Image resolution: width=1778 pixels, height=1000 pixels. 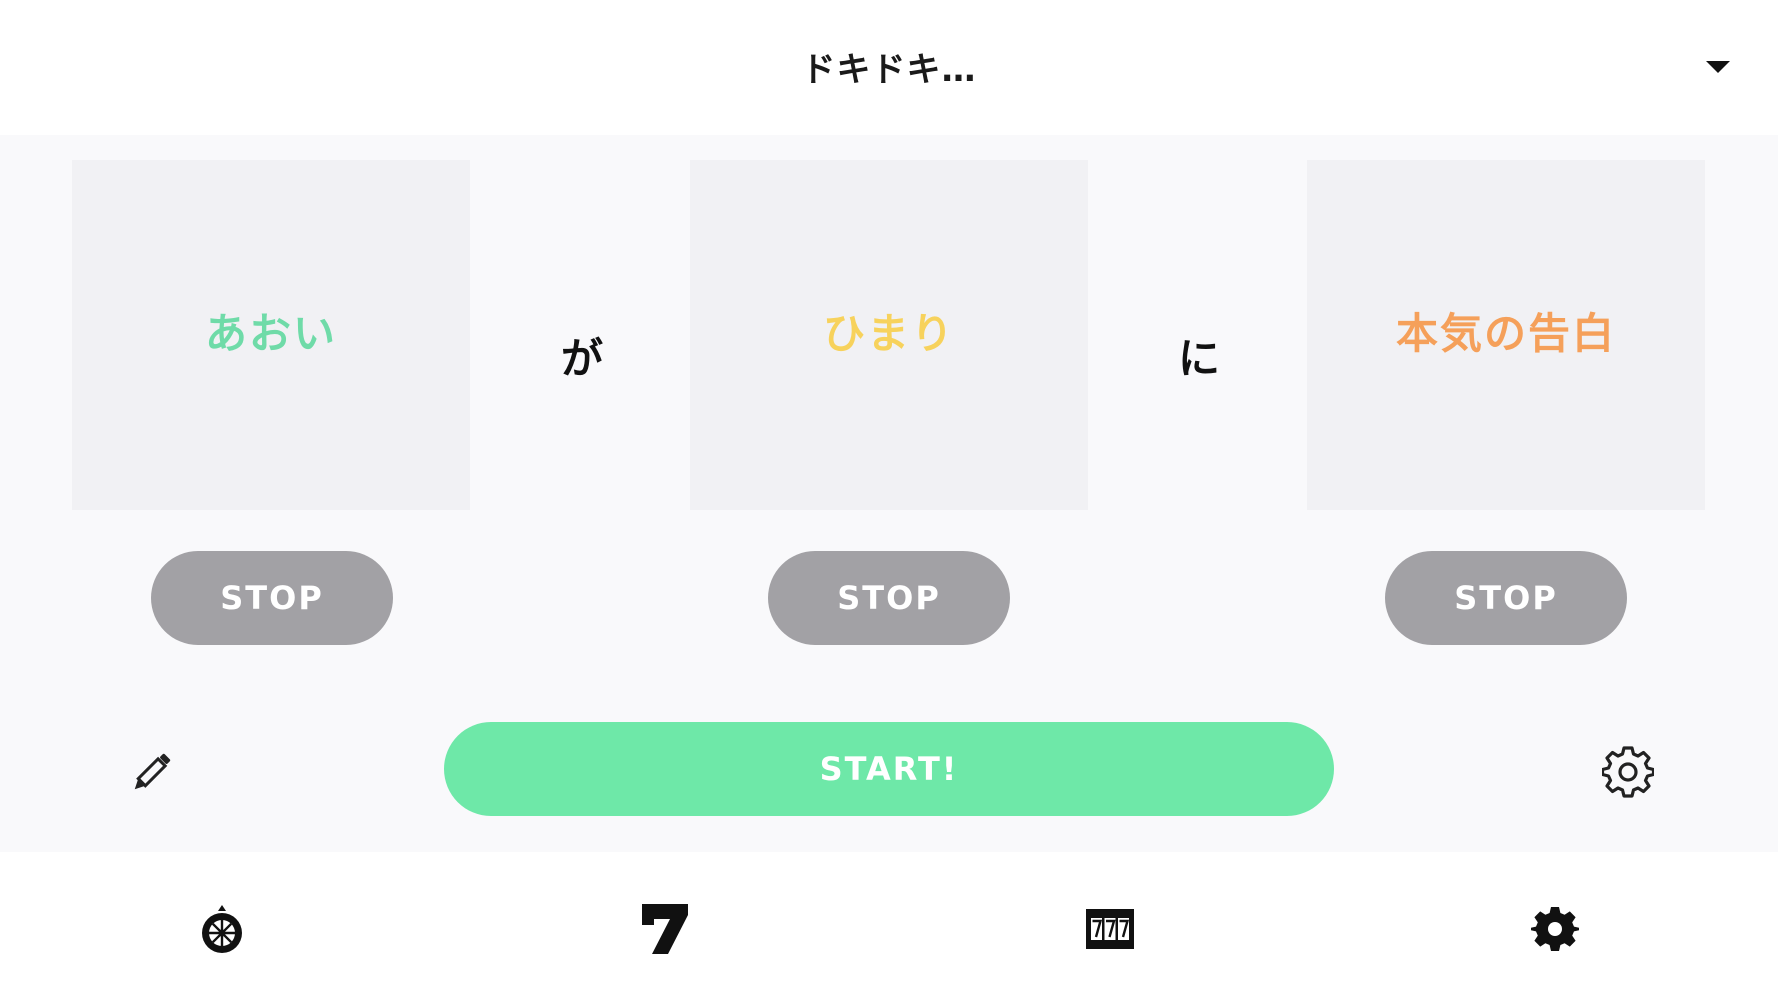 I want to click on gear-icon, so click(x=1555, y=929).